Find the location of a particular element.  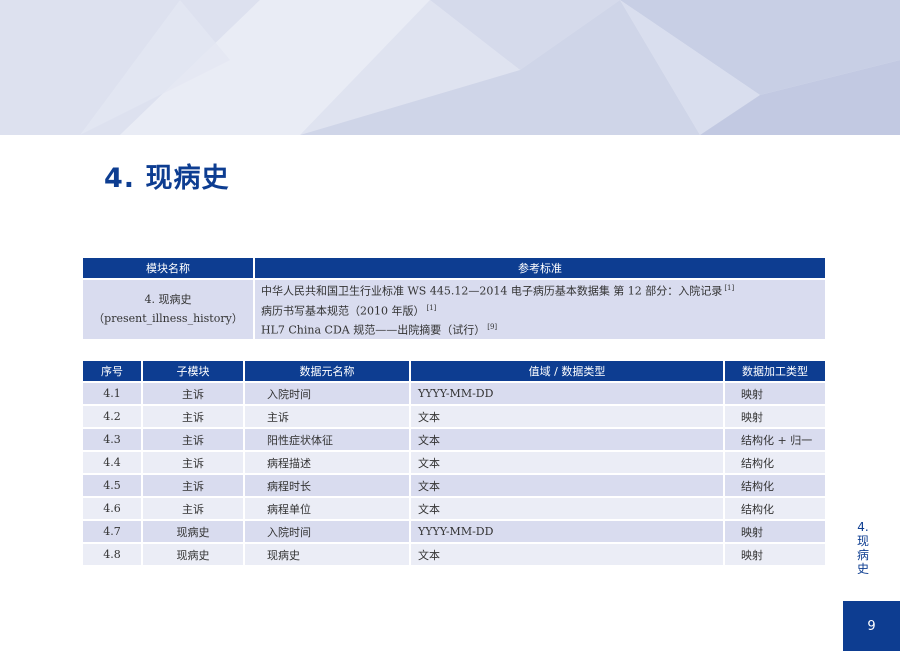

table-row: 4.7 现病史 入院时间 YYYY-MM-DD 映射 is located at coordinates (454, 531).